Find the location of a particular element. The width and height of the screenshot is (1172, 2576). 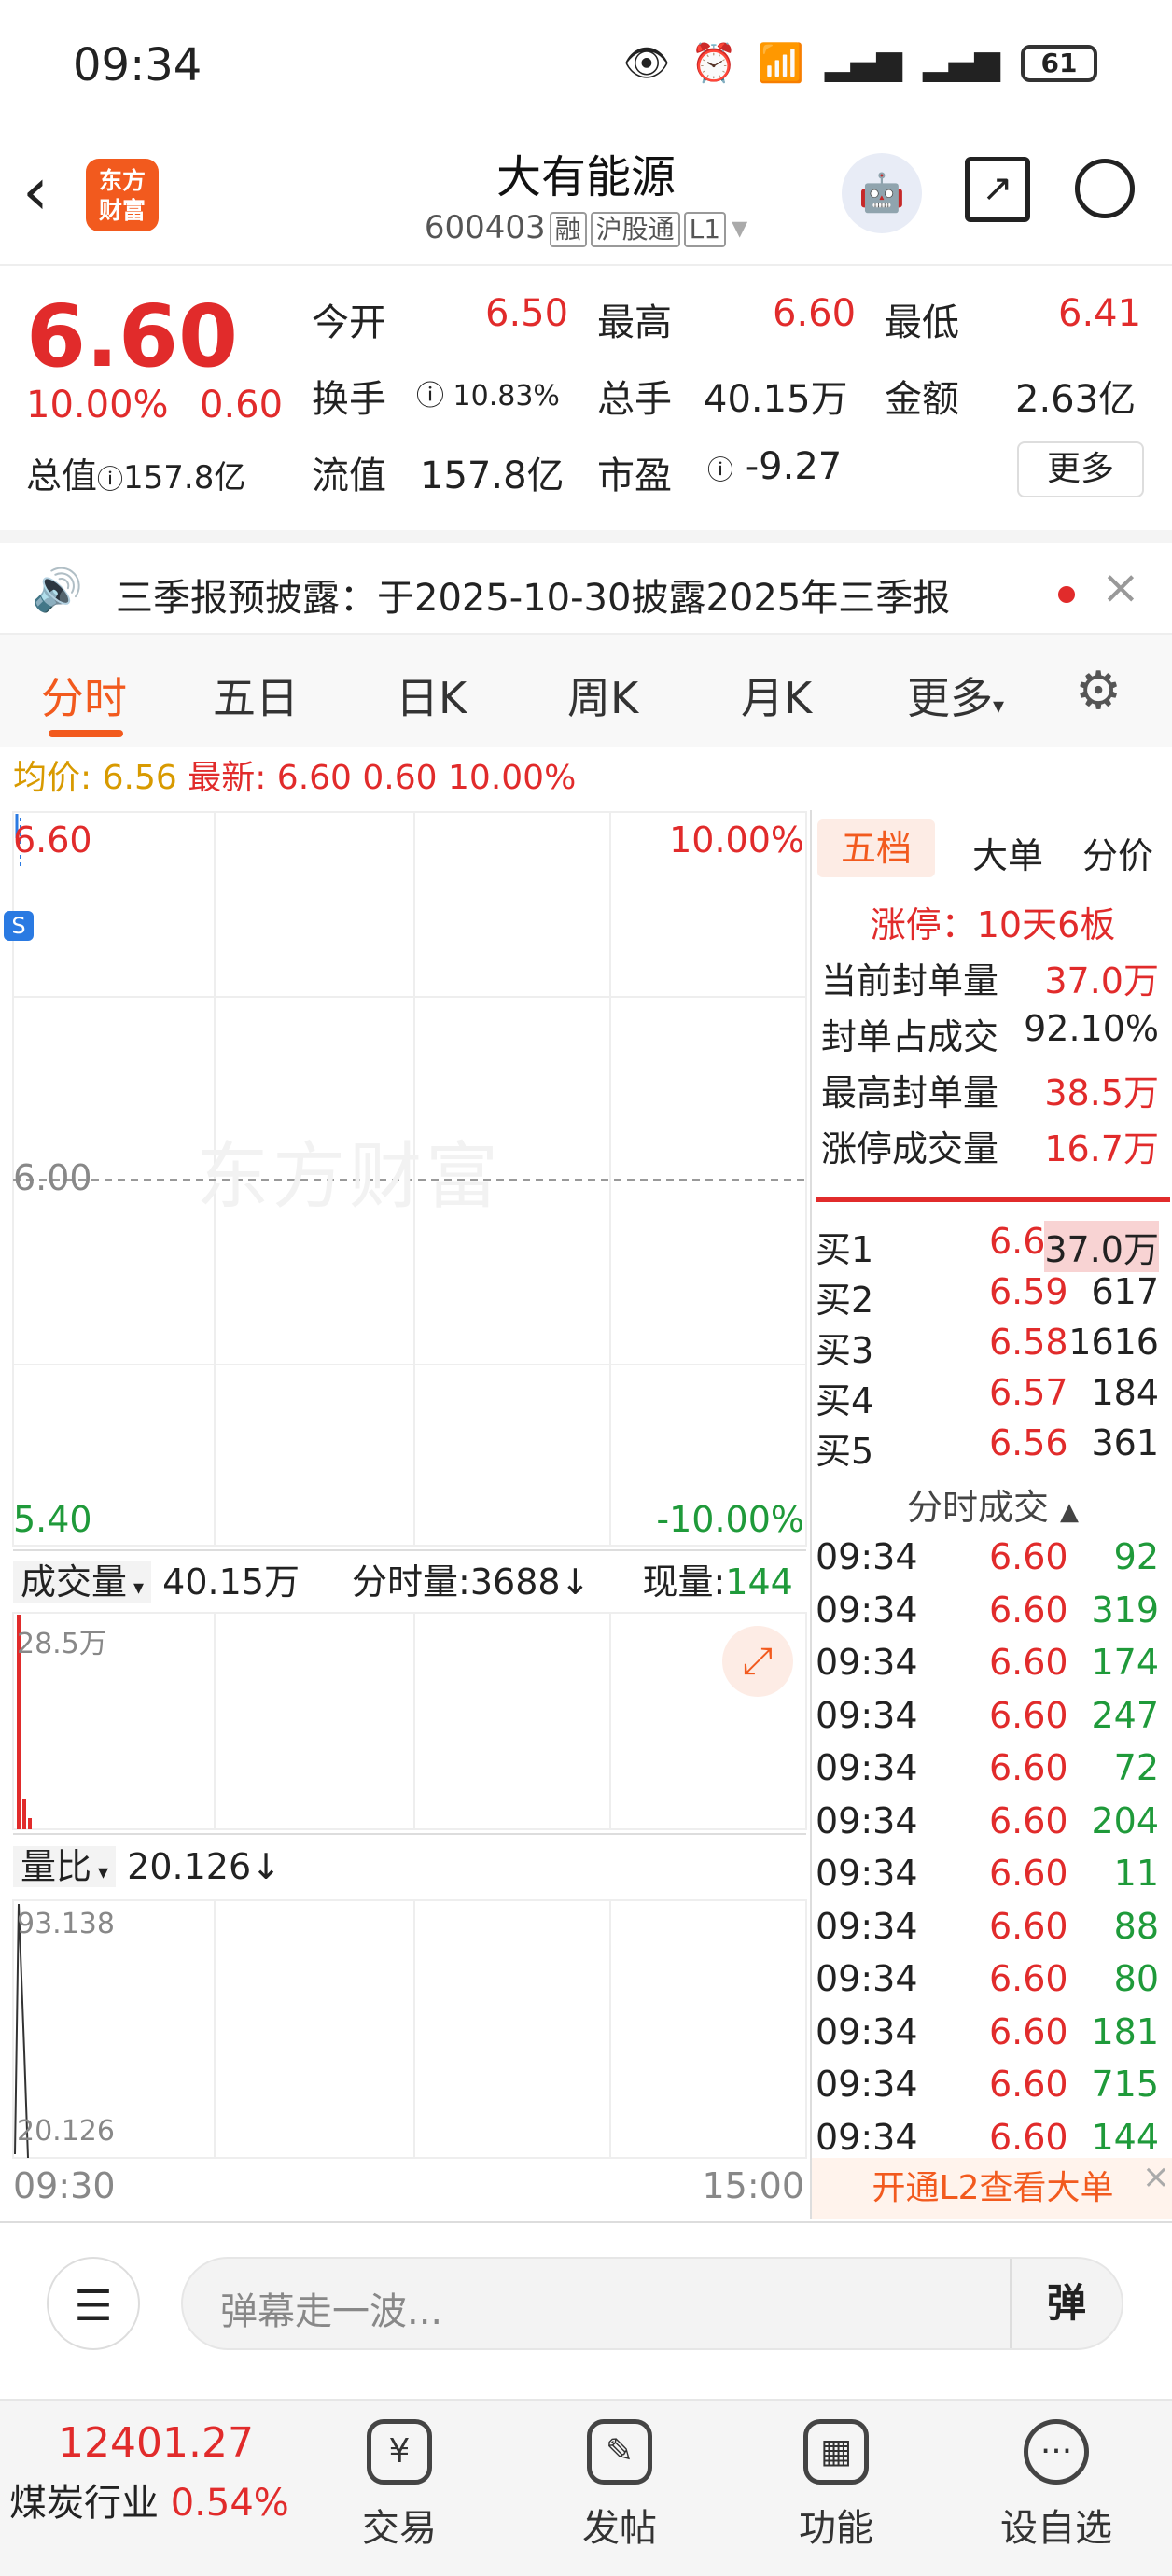

gear-icon: ⚙ is located at coordinates (1098, 691).